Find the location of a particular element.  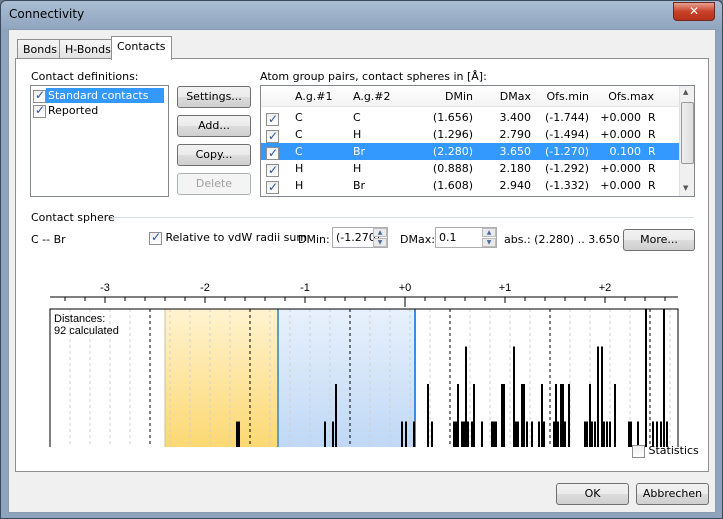

tab-contacts: Contacts is located at coordinates (141, 48).